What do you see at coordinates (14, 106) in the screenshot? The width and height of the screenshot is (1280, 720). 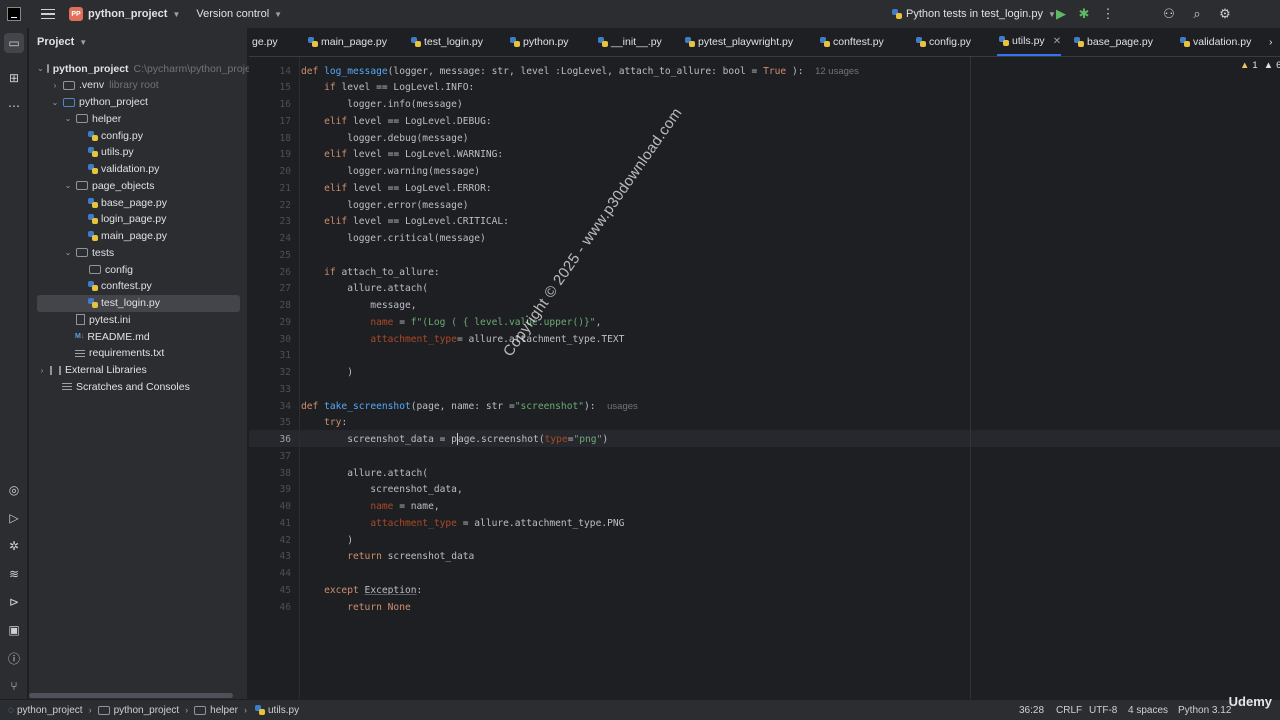 I see `more-tools-icon: ⋯` at bounding box center [14, 106].